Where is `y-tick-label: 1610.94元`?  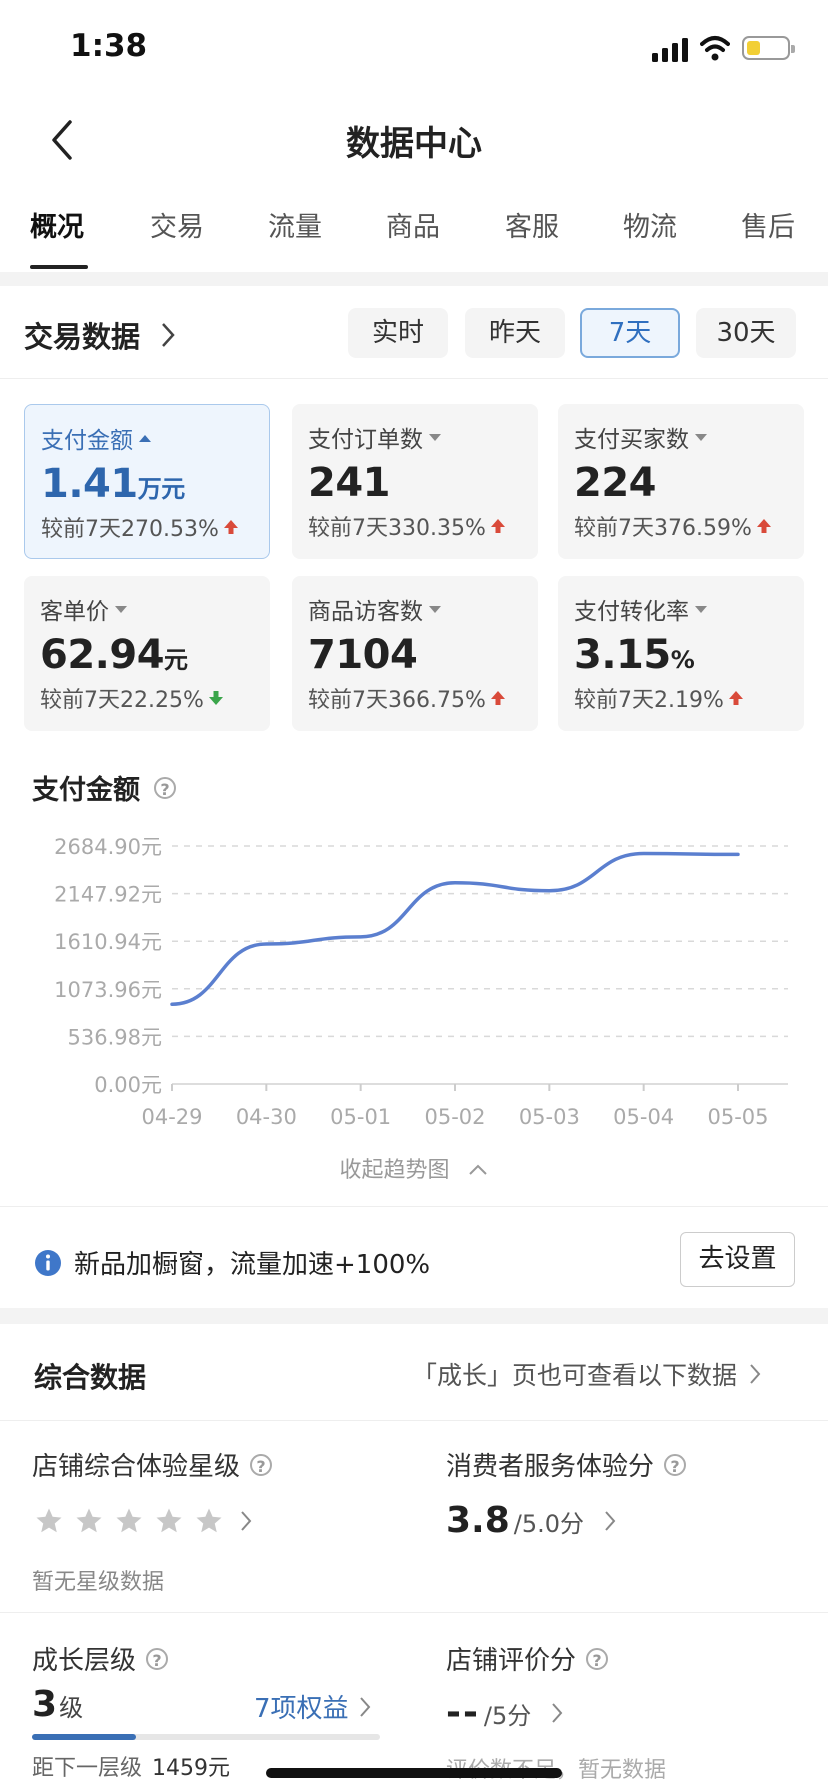
y-tick-label: 1610.94元 is located at coordinates (108, 942).